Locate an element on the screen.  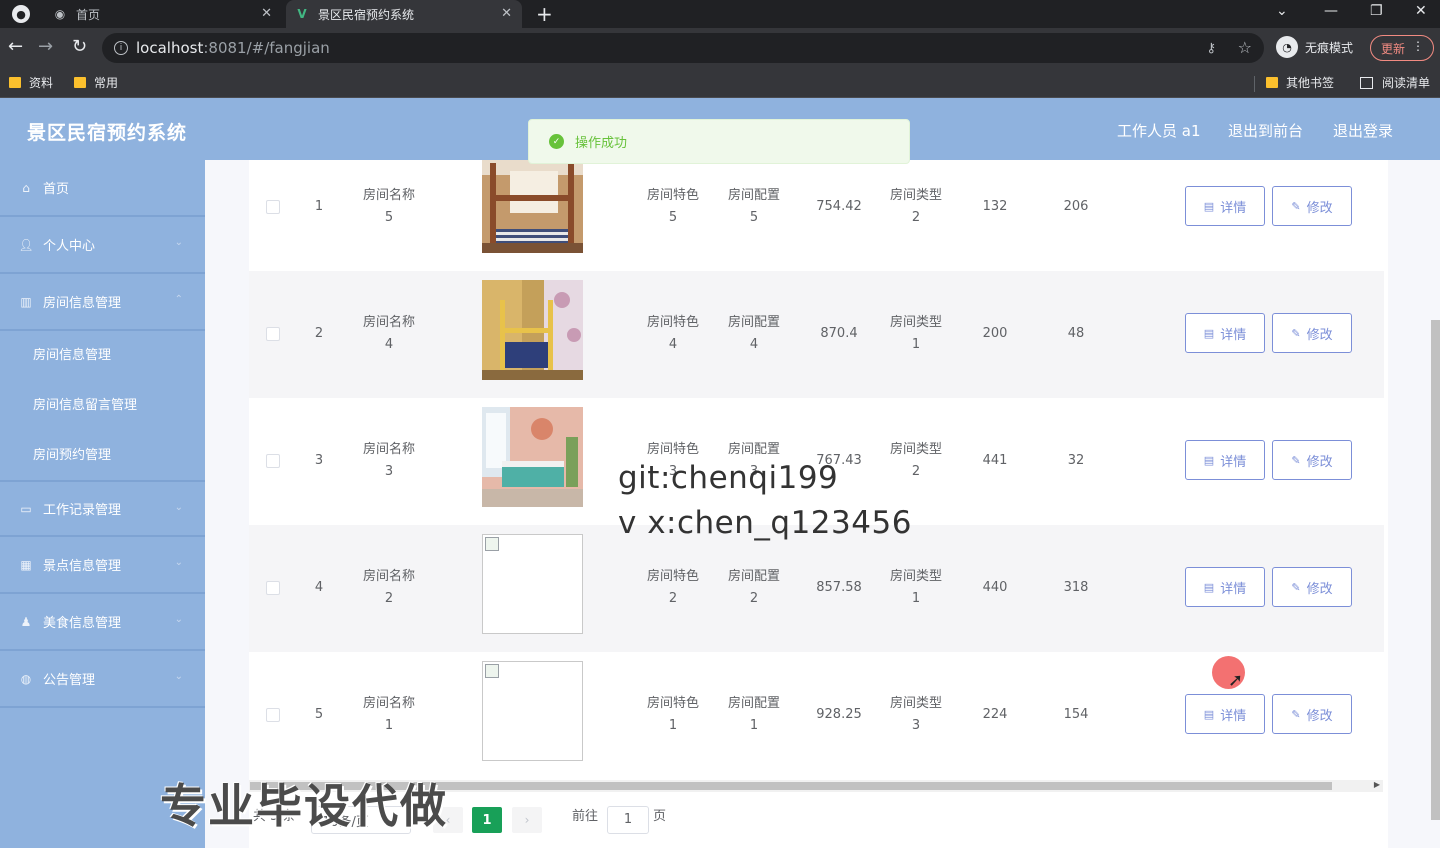
room-price: 928.25 is located at coordinates (839, 714).